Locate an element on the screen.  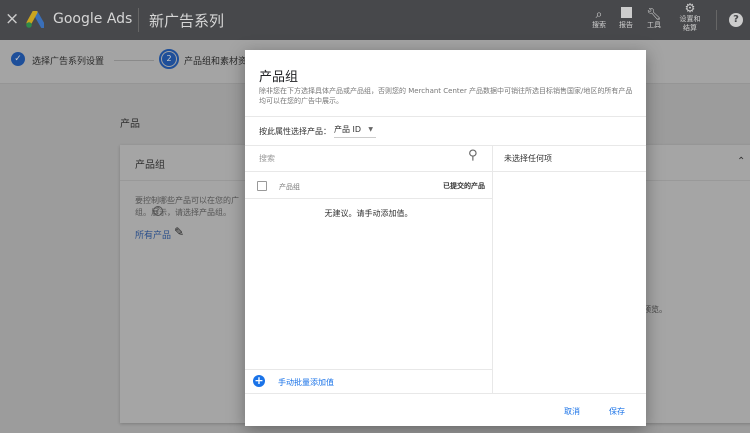
reports-button: 报告 is located at coordinates (626, 18).